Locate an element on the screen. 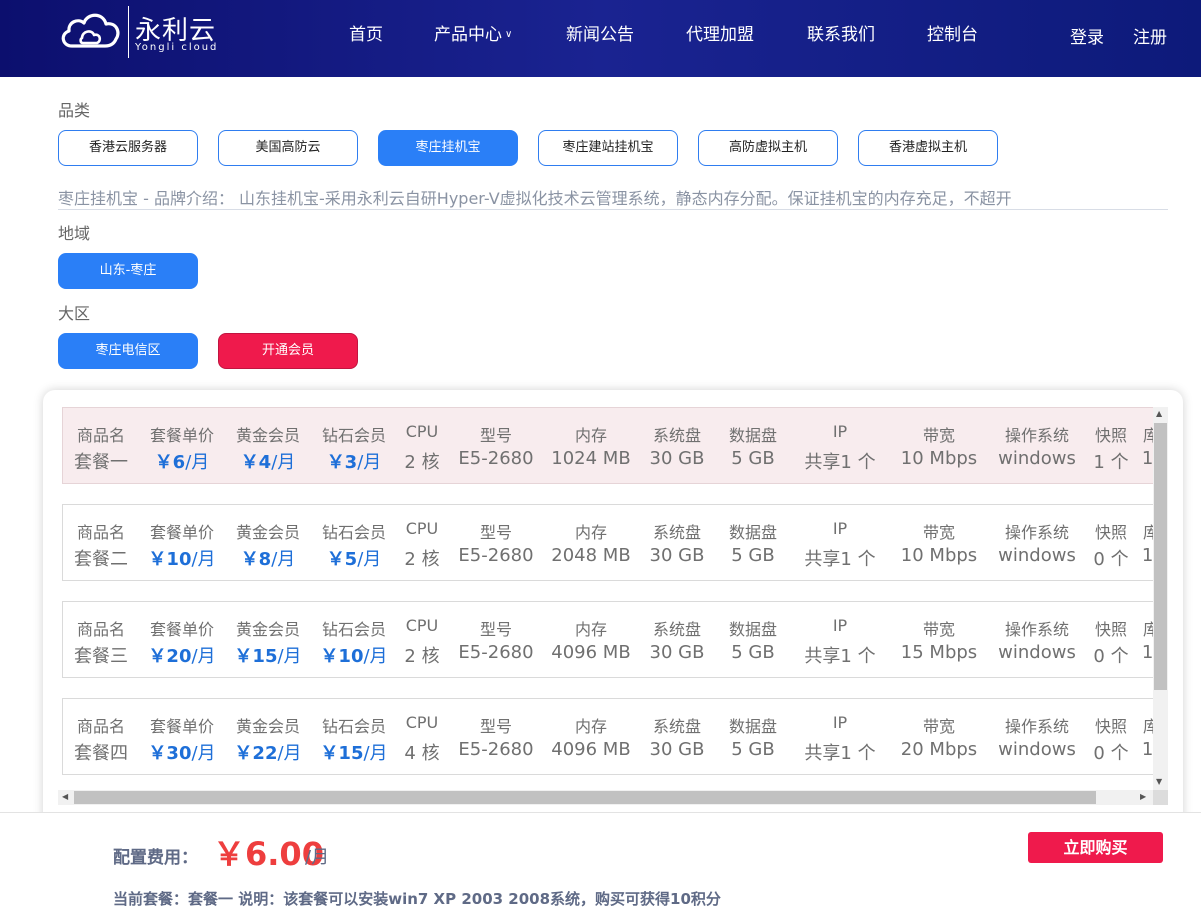 The image size is (1201, 913). price-value: ￥22/月 is located at coordinates (268, 752).